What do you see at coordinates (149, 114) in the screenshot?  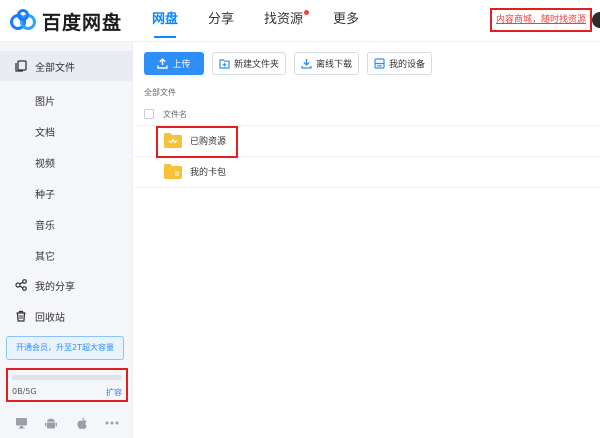 I see `select-all-checkbox` at bounding box center [149, 114].